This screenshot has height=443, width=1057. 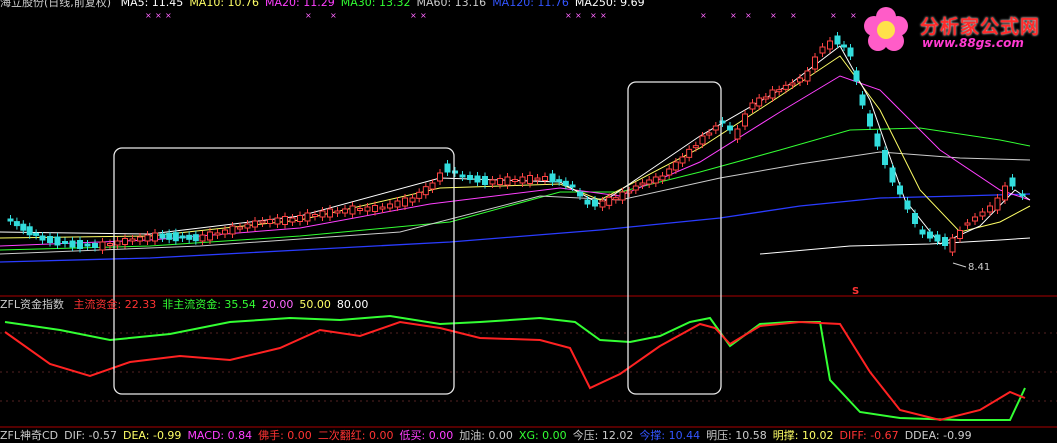 What do you see at coordinates (352, 304) in the screenshot?
I see `fund-legend-item-4: 80.00` at bounding box center [352, 304].